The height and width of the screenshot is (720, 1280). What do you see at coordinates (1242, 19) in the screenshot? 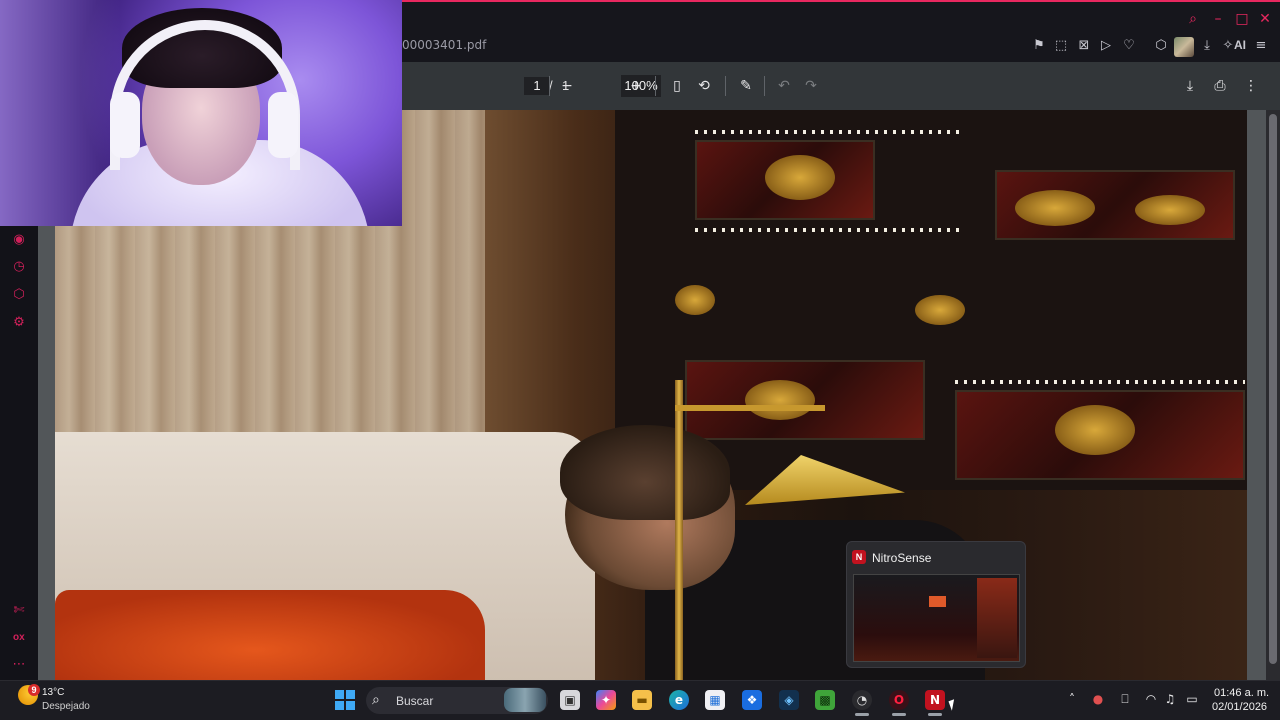
I see `maximize-icon: □` at bounding box center [1242, 19].